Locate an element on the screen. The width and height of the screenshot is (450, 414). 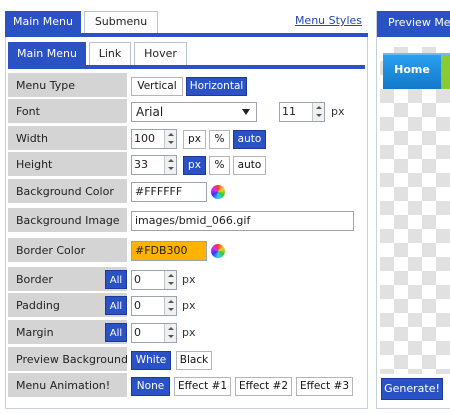
padding-value: 0 is located at coordinates (137, 305).